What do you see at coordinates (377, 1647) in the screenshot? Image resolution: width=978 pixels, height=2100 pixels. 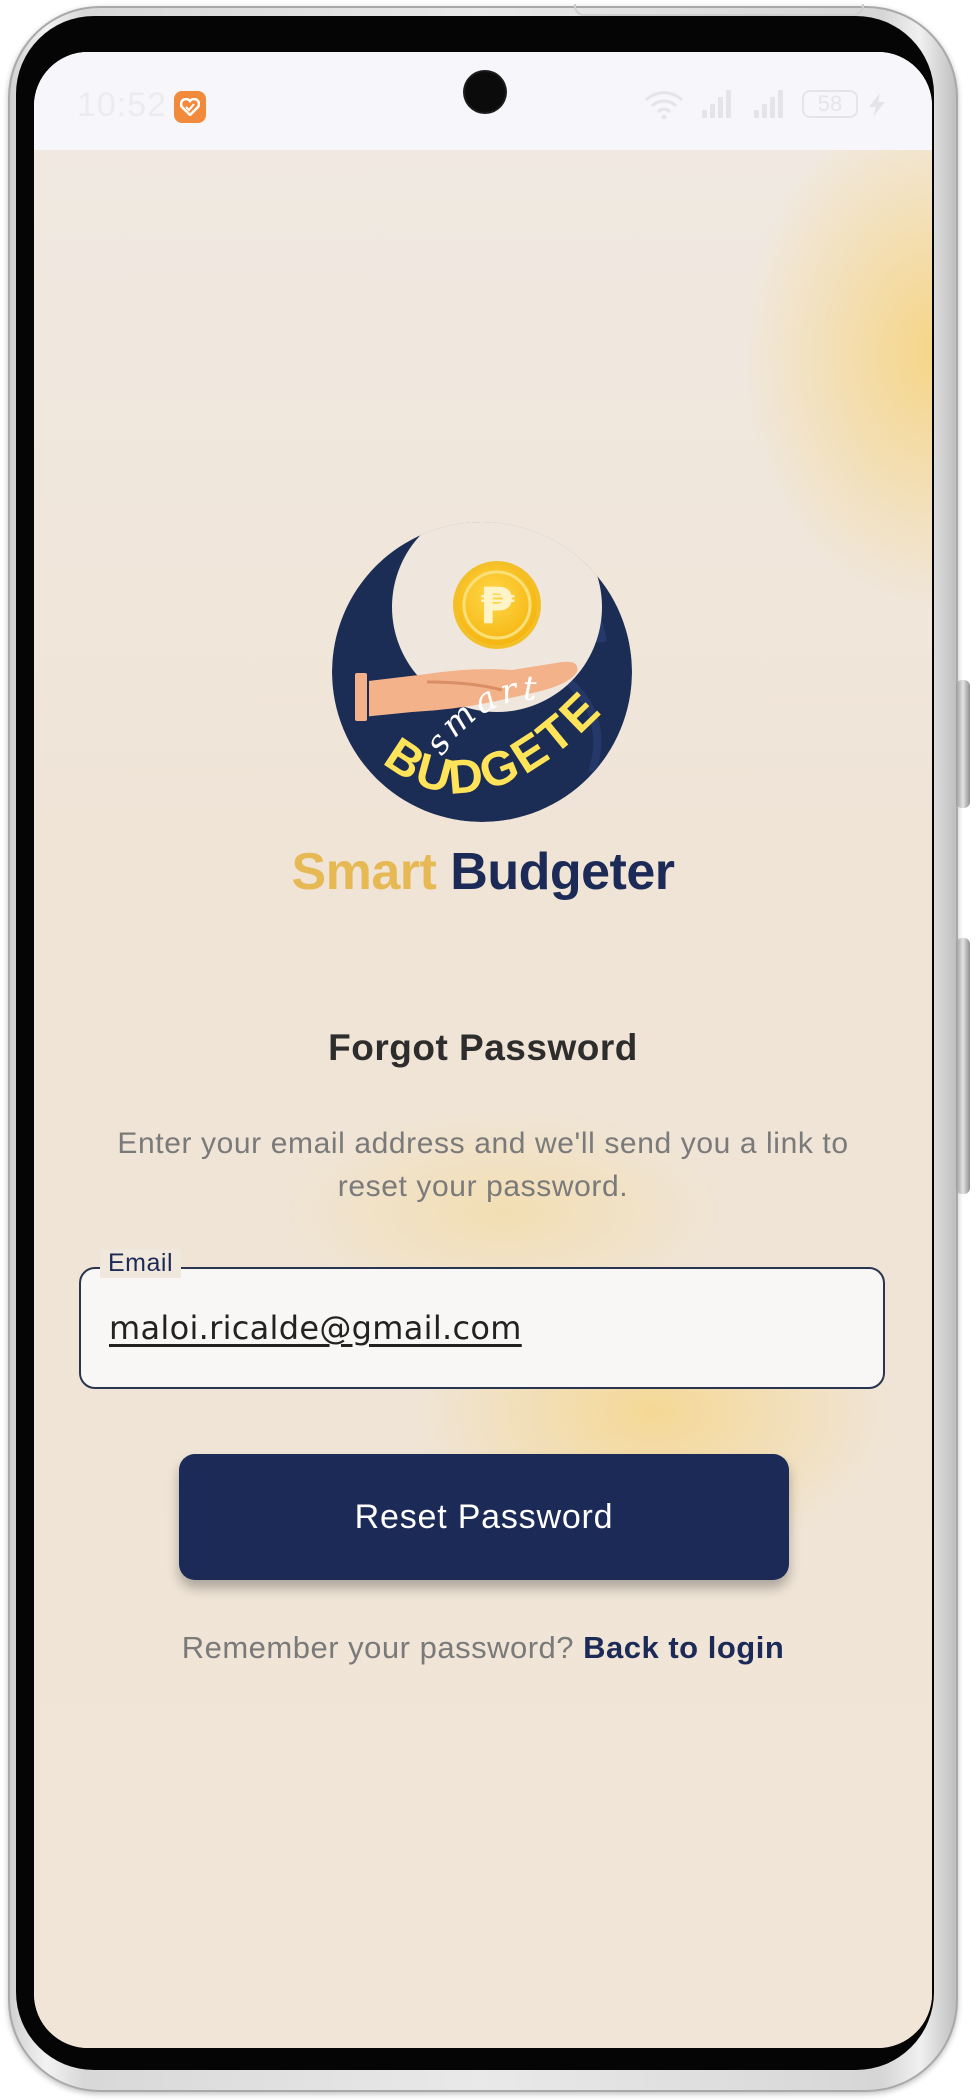 I see `remember-password-prompt: Remember your password?` at bounding box center [377, 1647].